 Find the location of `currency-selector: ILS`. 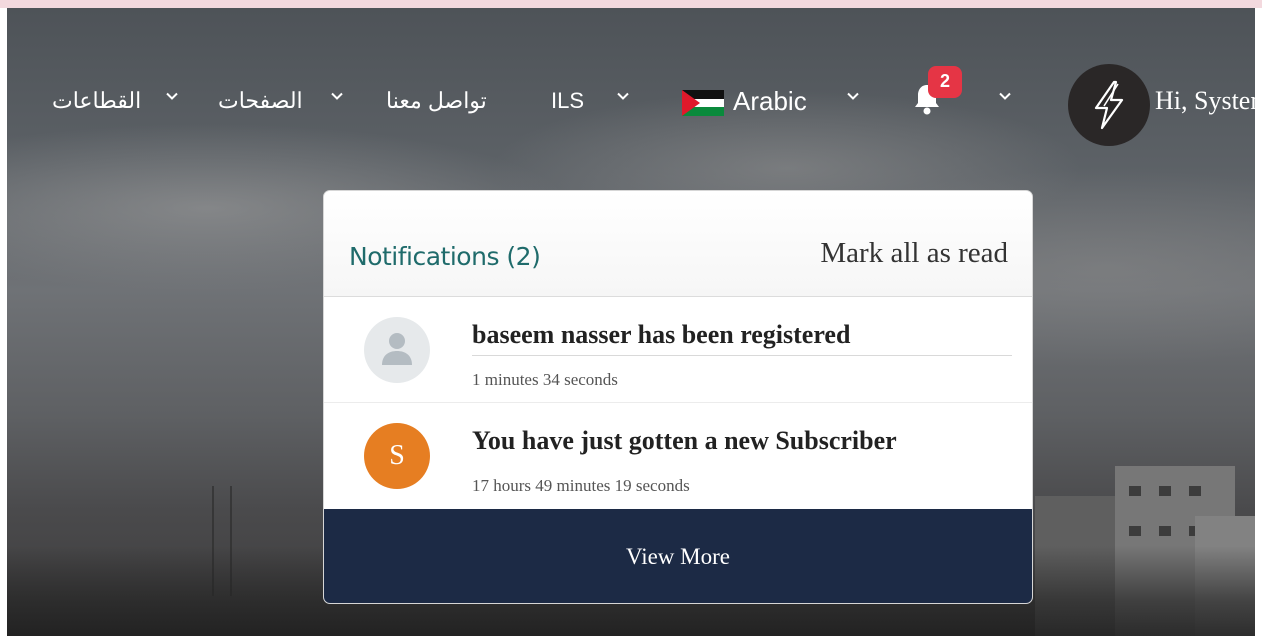

currency-selector: ILS is located at coordinates (567, 101).